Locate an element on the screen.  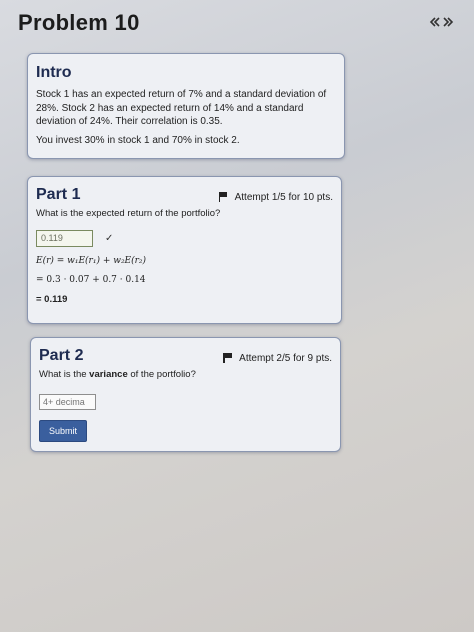
part1-heading: Part 1 is located at coordinates (58, 194).